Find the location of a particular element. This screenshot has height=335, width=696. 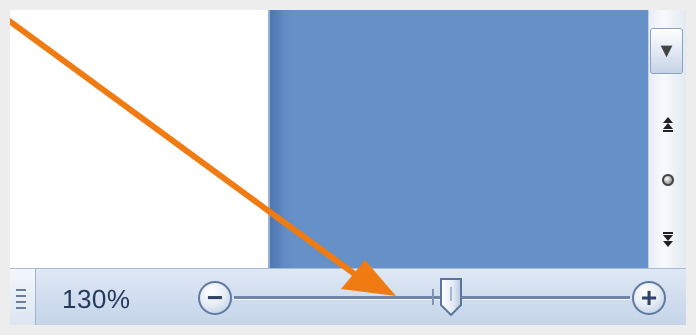

zoom-slider-center-tick is located at coordinates (433, 297).